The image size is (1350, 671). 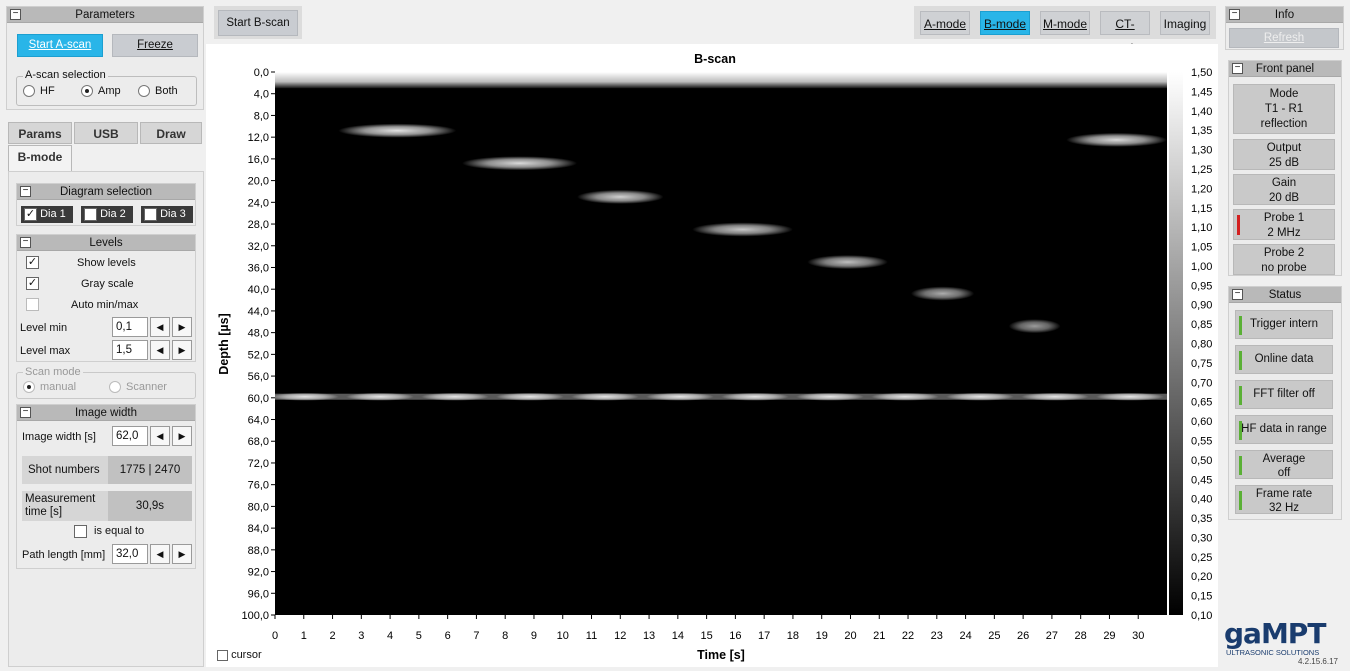 I want to click on dia1-checkbox: ✓ Dia 1, so click(x=47, y=214).